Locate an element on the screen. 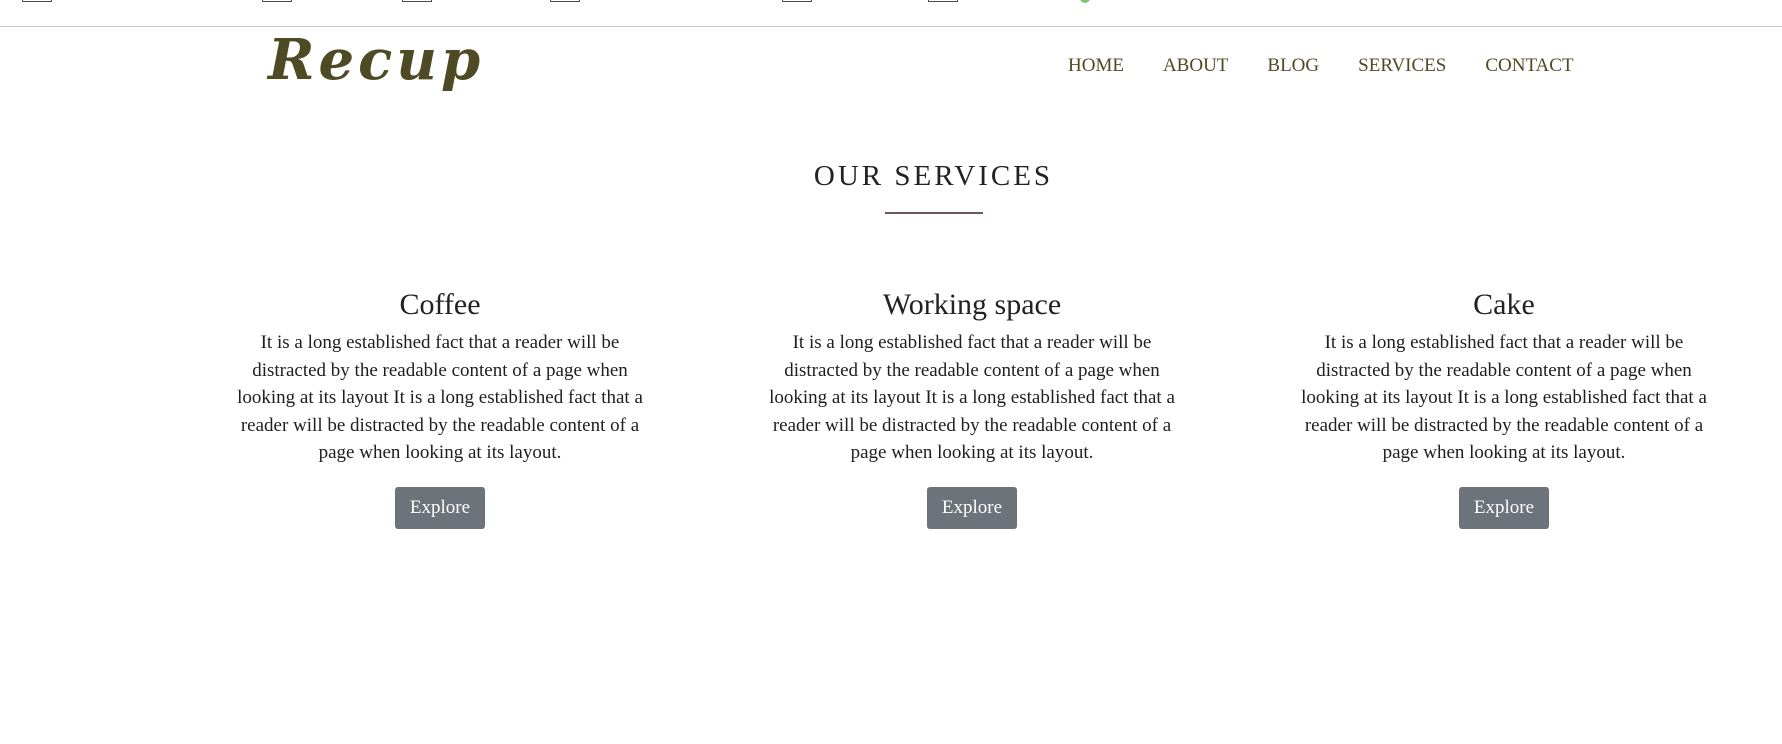 The image size is (1782, 744). services-title: OUR SERVICES is located at coordinates (933, 176).